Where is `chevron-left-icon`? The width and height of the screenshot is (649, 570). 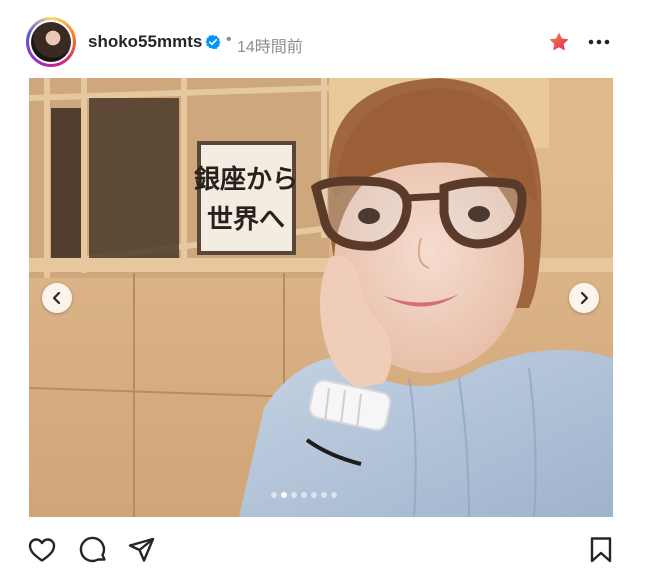 chevron-left-icon is located at coordinates (56, 298).